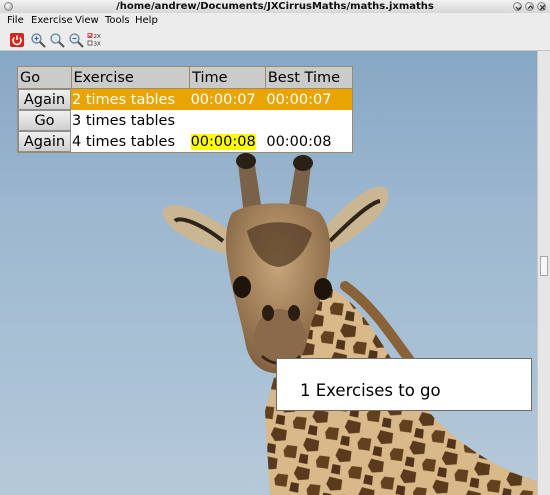 This screenshot has height=495, width=550. I want to click on zoom-reset-icon, so click(57, 40).